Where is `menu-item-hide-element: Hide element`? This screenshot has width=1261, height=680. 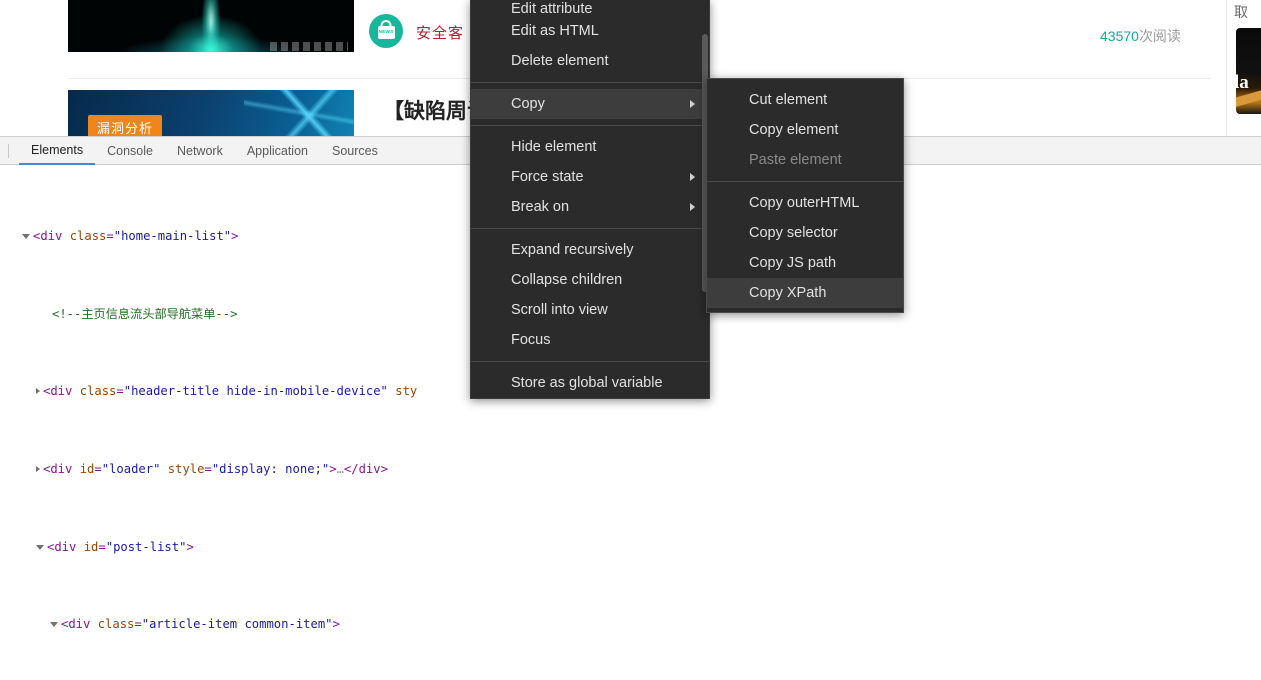 menu-item-hide-element: Hide element is located at coordinates (590, 147).